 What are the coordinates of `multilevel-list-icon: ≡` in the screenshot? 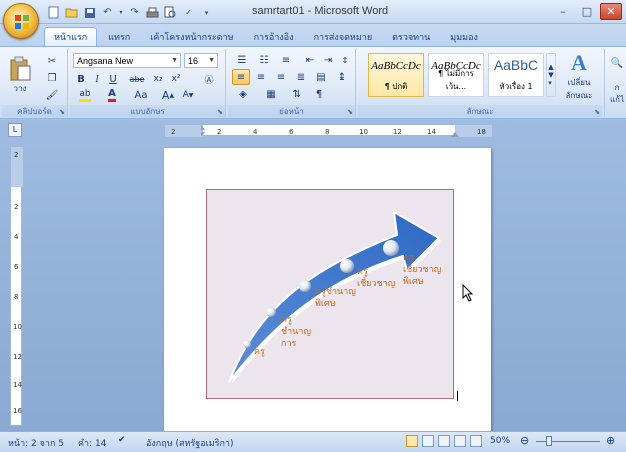 It's located at (286, 60).